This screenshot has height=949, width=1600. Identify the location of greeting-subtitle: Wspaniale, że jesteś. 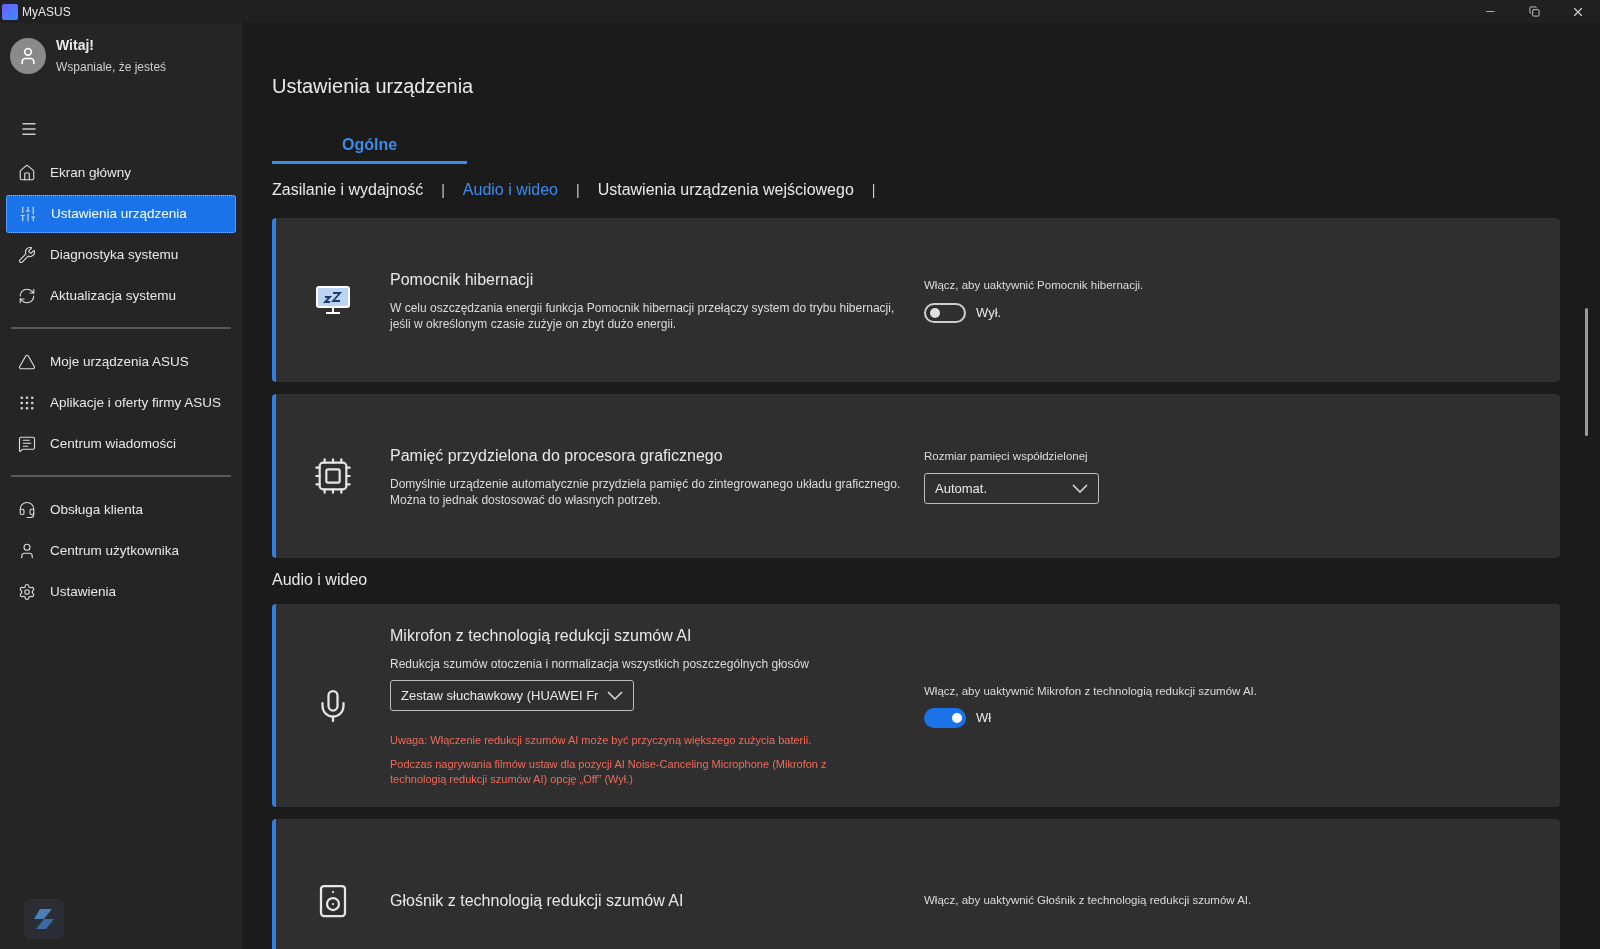
(111, 67).